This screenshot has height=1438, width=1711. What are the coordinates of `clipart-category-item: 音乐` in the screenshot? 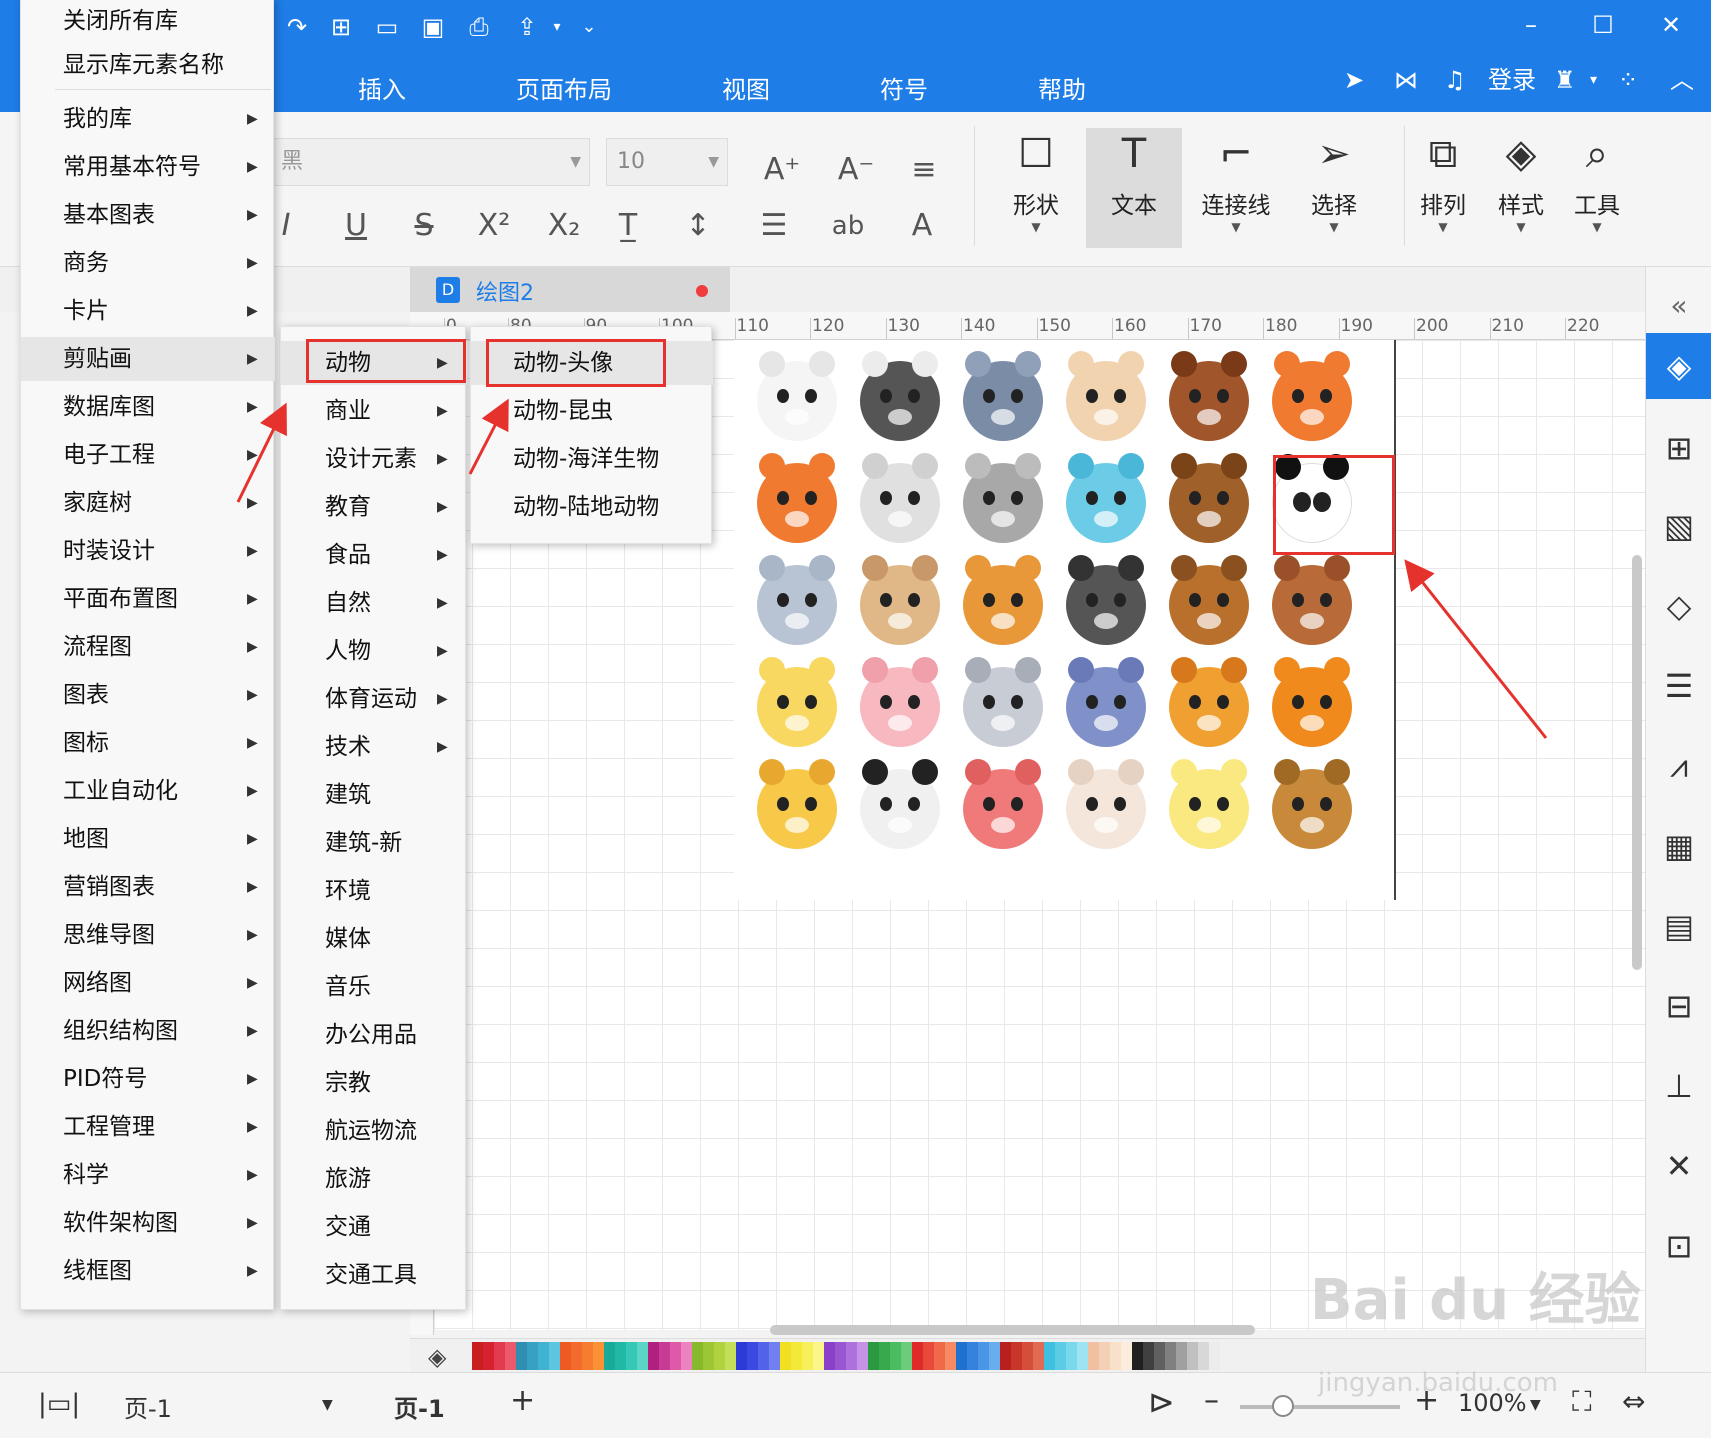 It's located at (374, 987).